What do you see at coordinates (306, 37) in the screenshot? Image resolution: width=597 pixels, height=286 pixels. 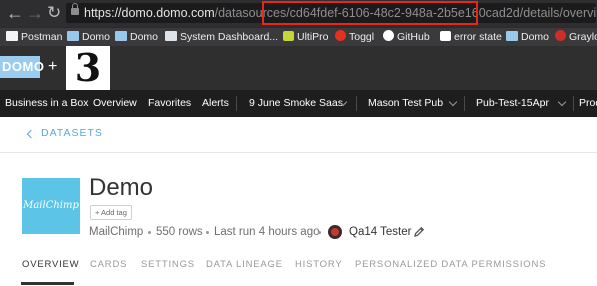 I see `bookmark-ultipro: UltiPro` at bounding box center [306, 37].